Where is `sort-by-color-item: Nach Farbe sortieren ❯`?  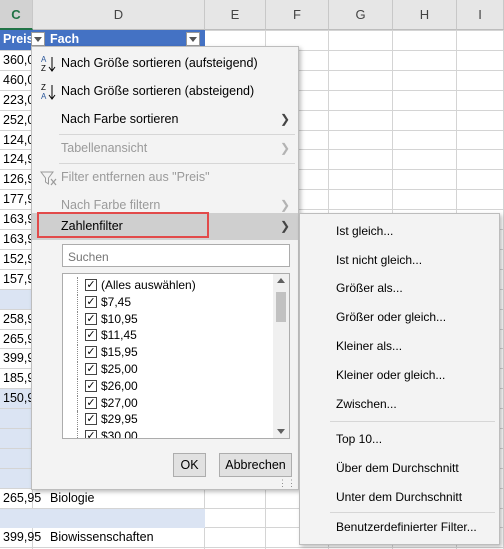 sort-by-color-item: Nach Farbe sortieren ❯ is located at coordinates (165, 119).